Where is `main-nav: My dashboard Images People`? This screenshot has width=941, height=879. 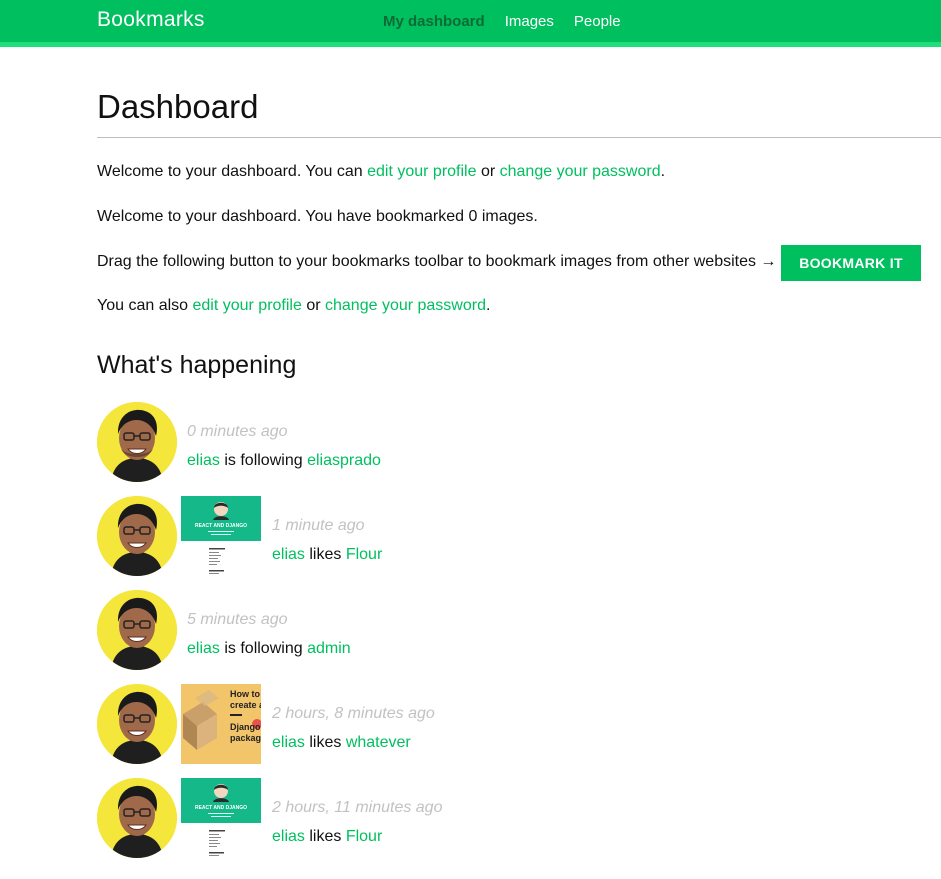 main-nav: My dashboard Images People is located at coordinates (512, 21).